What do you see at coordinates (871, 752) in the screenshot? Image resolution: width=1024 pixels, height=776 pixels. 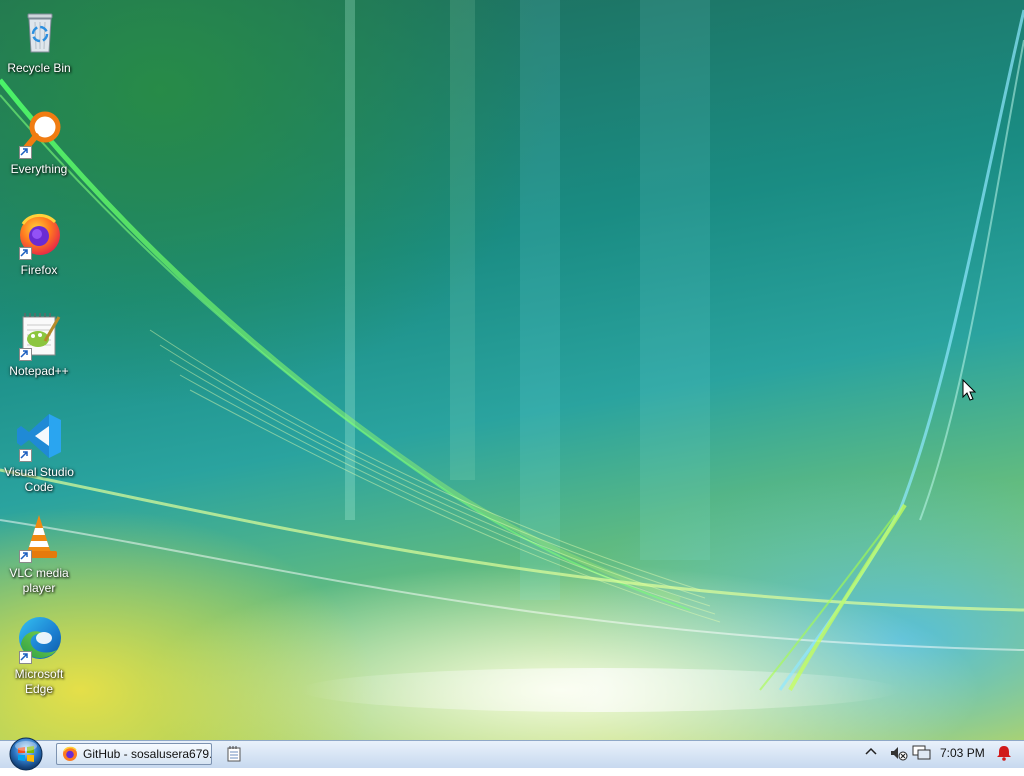 I see `show-hidden-icons-chevron-icon` at bounding box center [871, 752].